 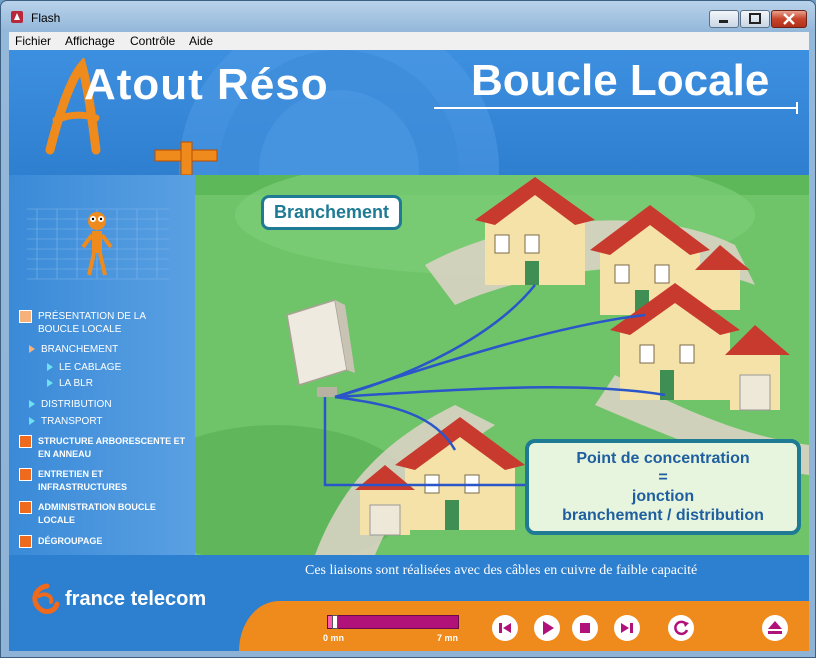 I want to click on maximize-icon, so click(x=755, y=18).